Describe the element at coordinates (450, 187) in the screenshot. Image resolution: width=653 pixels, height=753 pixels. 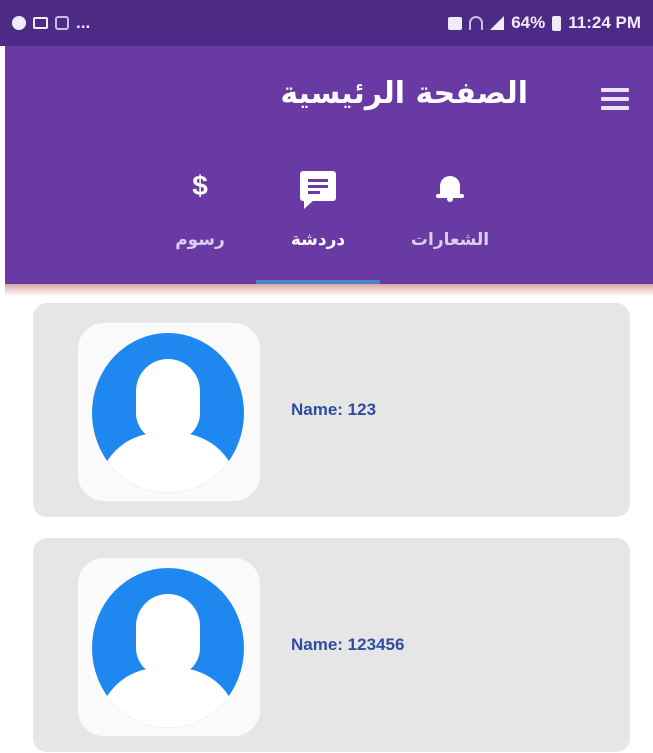
I see `bell-icon` at that location.